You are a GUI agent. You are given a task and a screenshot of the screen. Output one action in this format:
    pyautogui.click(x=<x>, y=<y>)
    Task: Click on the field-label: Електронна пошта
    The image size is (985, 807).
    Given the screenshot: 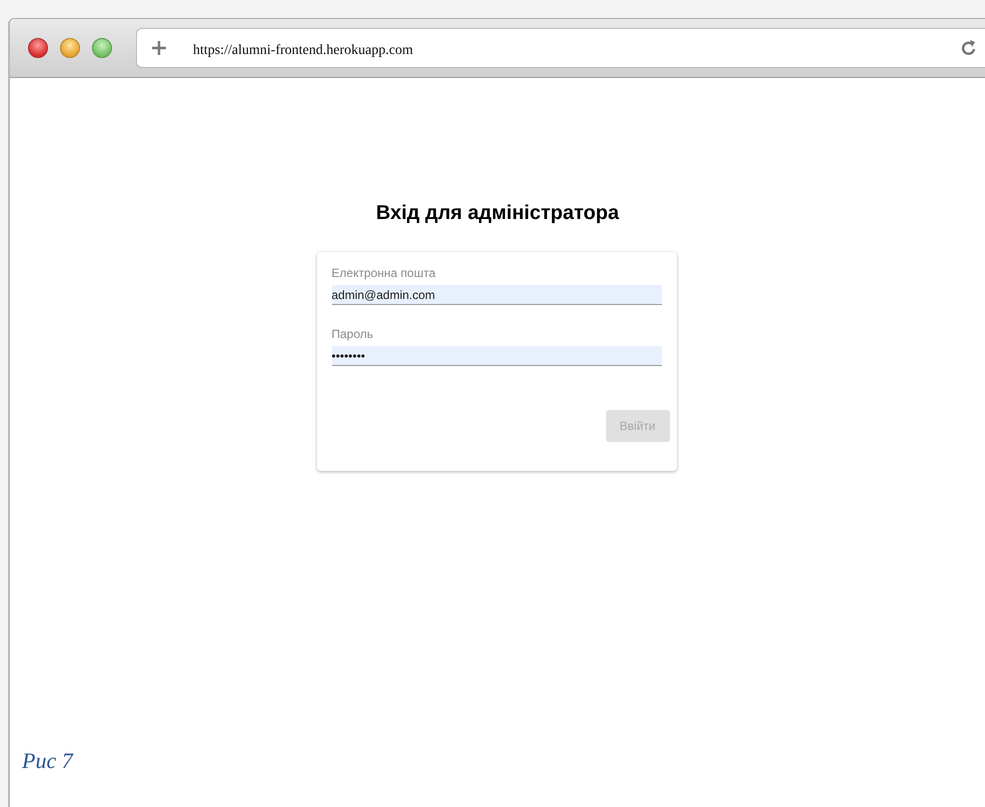 What is the action you would take?
    pyautogui.click(x=384, y=273)
    